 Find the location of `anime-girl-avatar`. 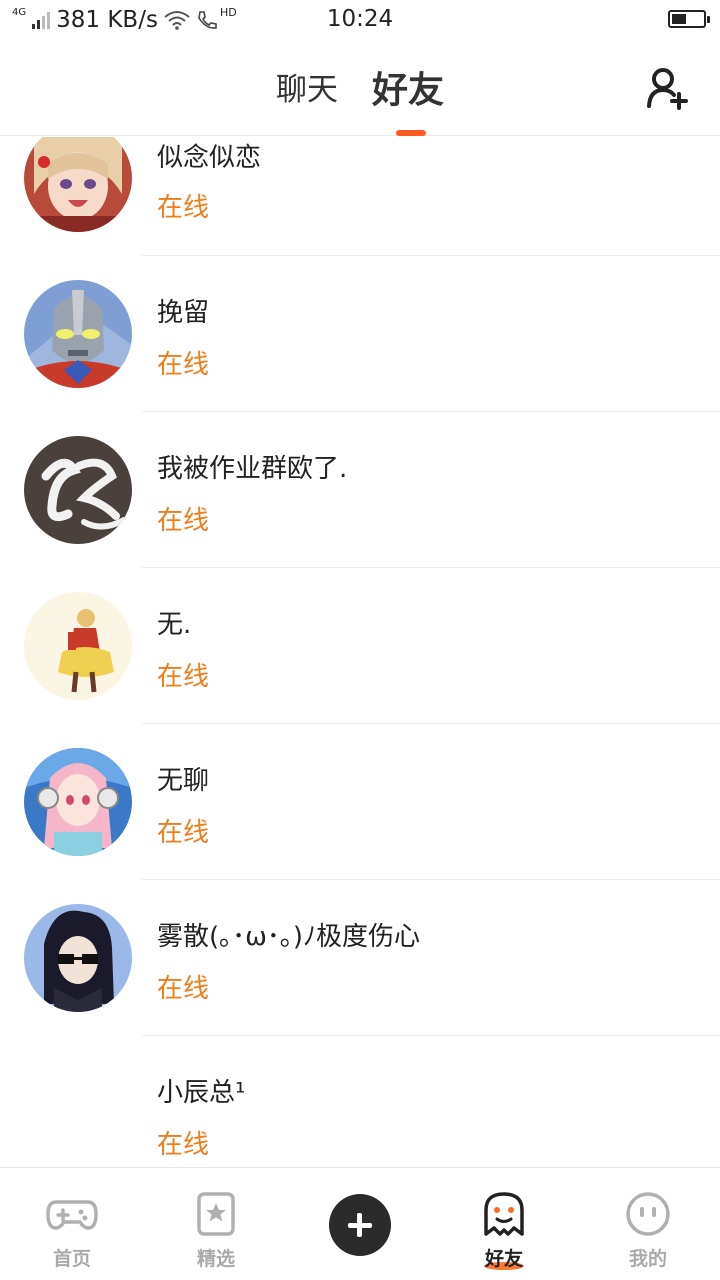

anime-girl-avatar is located at coordinates (78, 184).